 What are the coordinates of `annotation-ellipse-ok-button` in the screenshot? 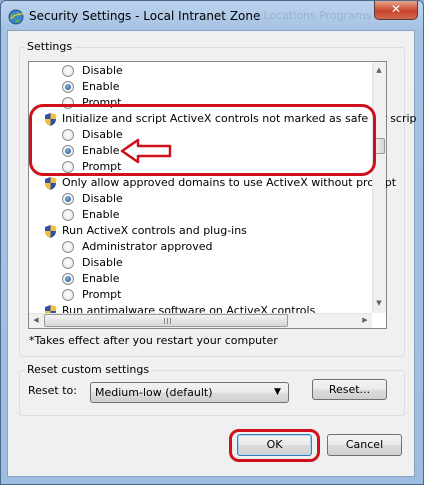 It's located at (274, 445).